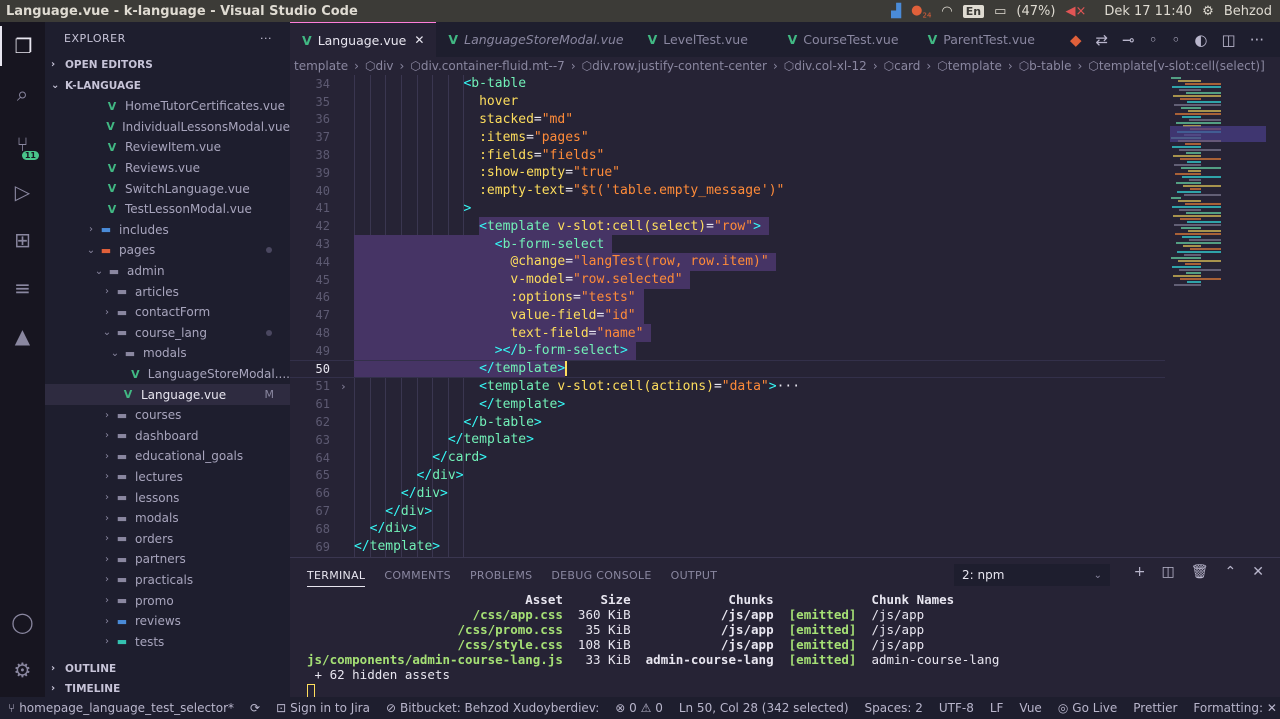 The height and width of the screenshot is (719, 1280). I want to click on git-commit-icon: ⊸, so click(1128, 40).